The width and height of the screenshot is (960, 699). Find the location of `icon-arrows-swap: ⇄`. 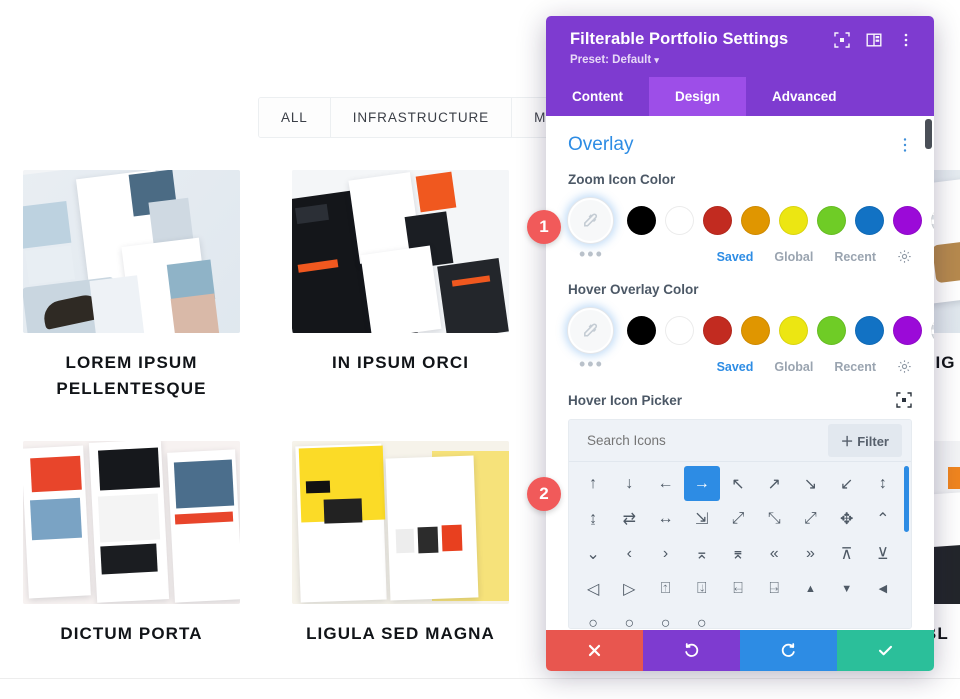

icon-arrows-swap: ⇄ is located at coordinates (629, 518).